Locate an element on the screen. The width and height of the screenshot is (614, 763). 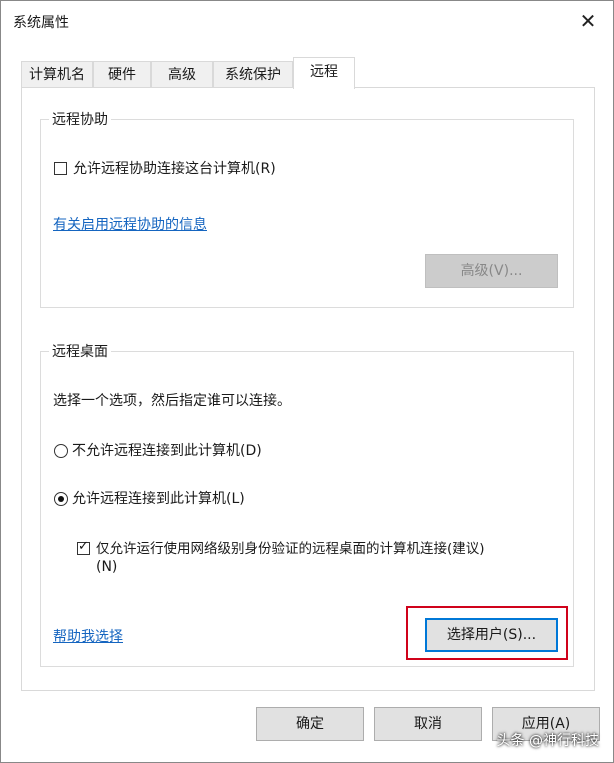
ok-button: 确定 is located at coordinates (310, 724).